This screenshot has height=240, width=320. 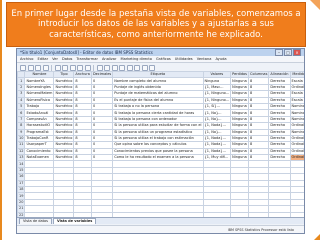 I want to click on minimize-button: –, so click(x=279, y=52).